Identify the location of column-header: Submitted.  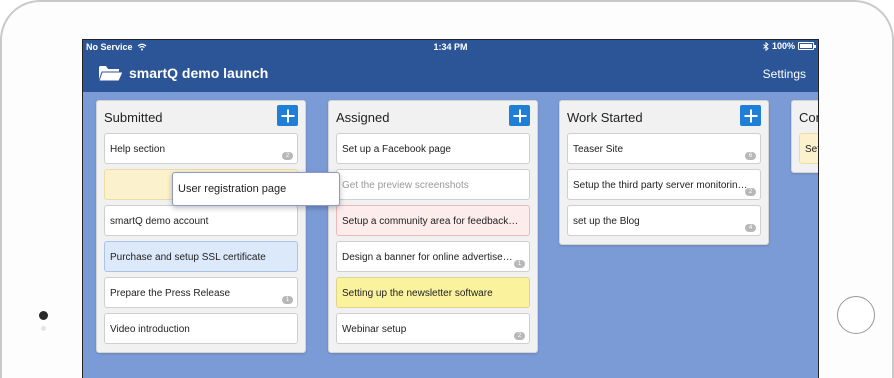
(201, 117).